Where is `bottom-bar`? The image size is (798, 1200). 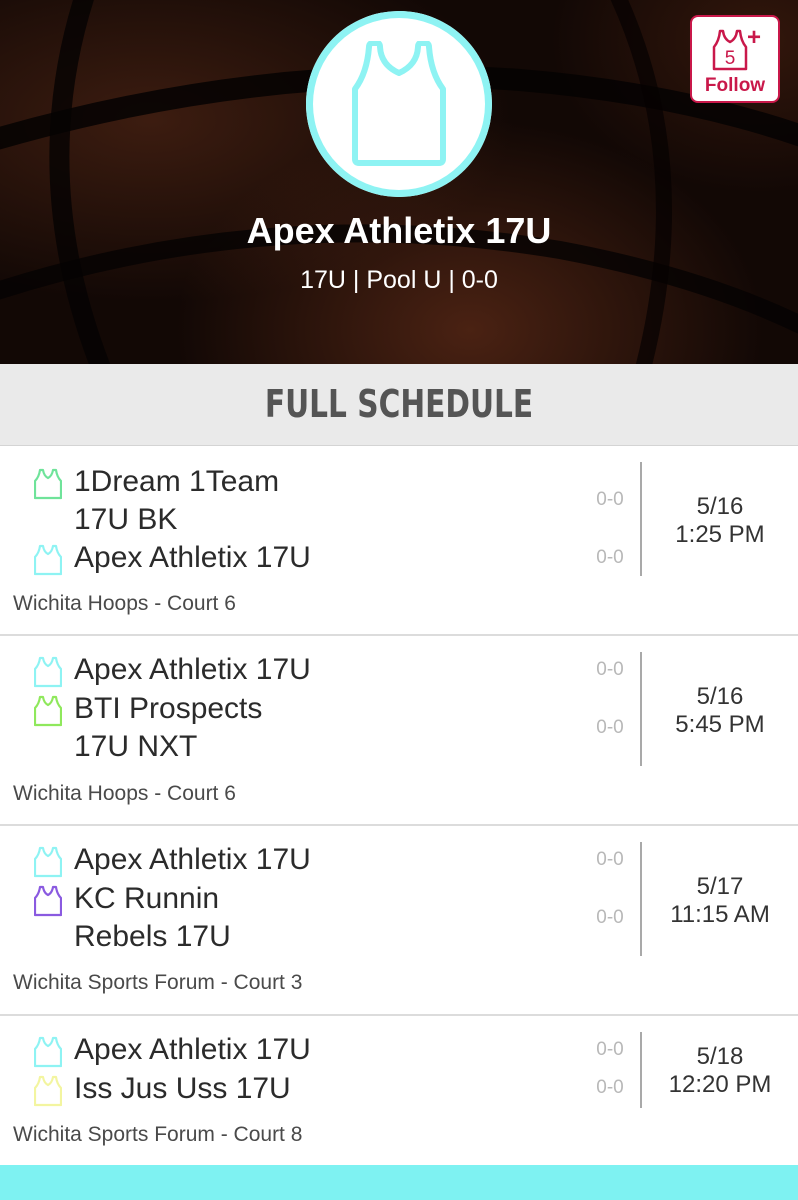 bottom-bar is located at coordinates (399, 1182).